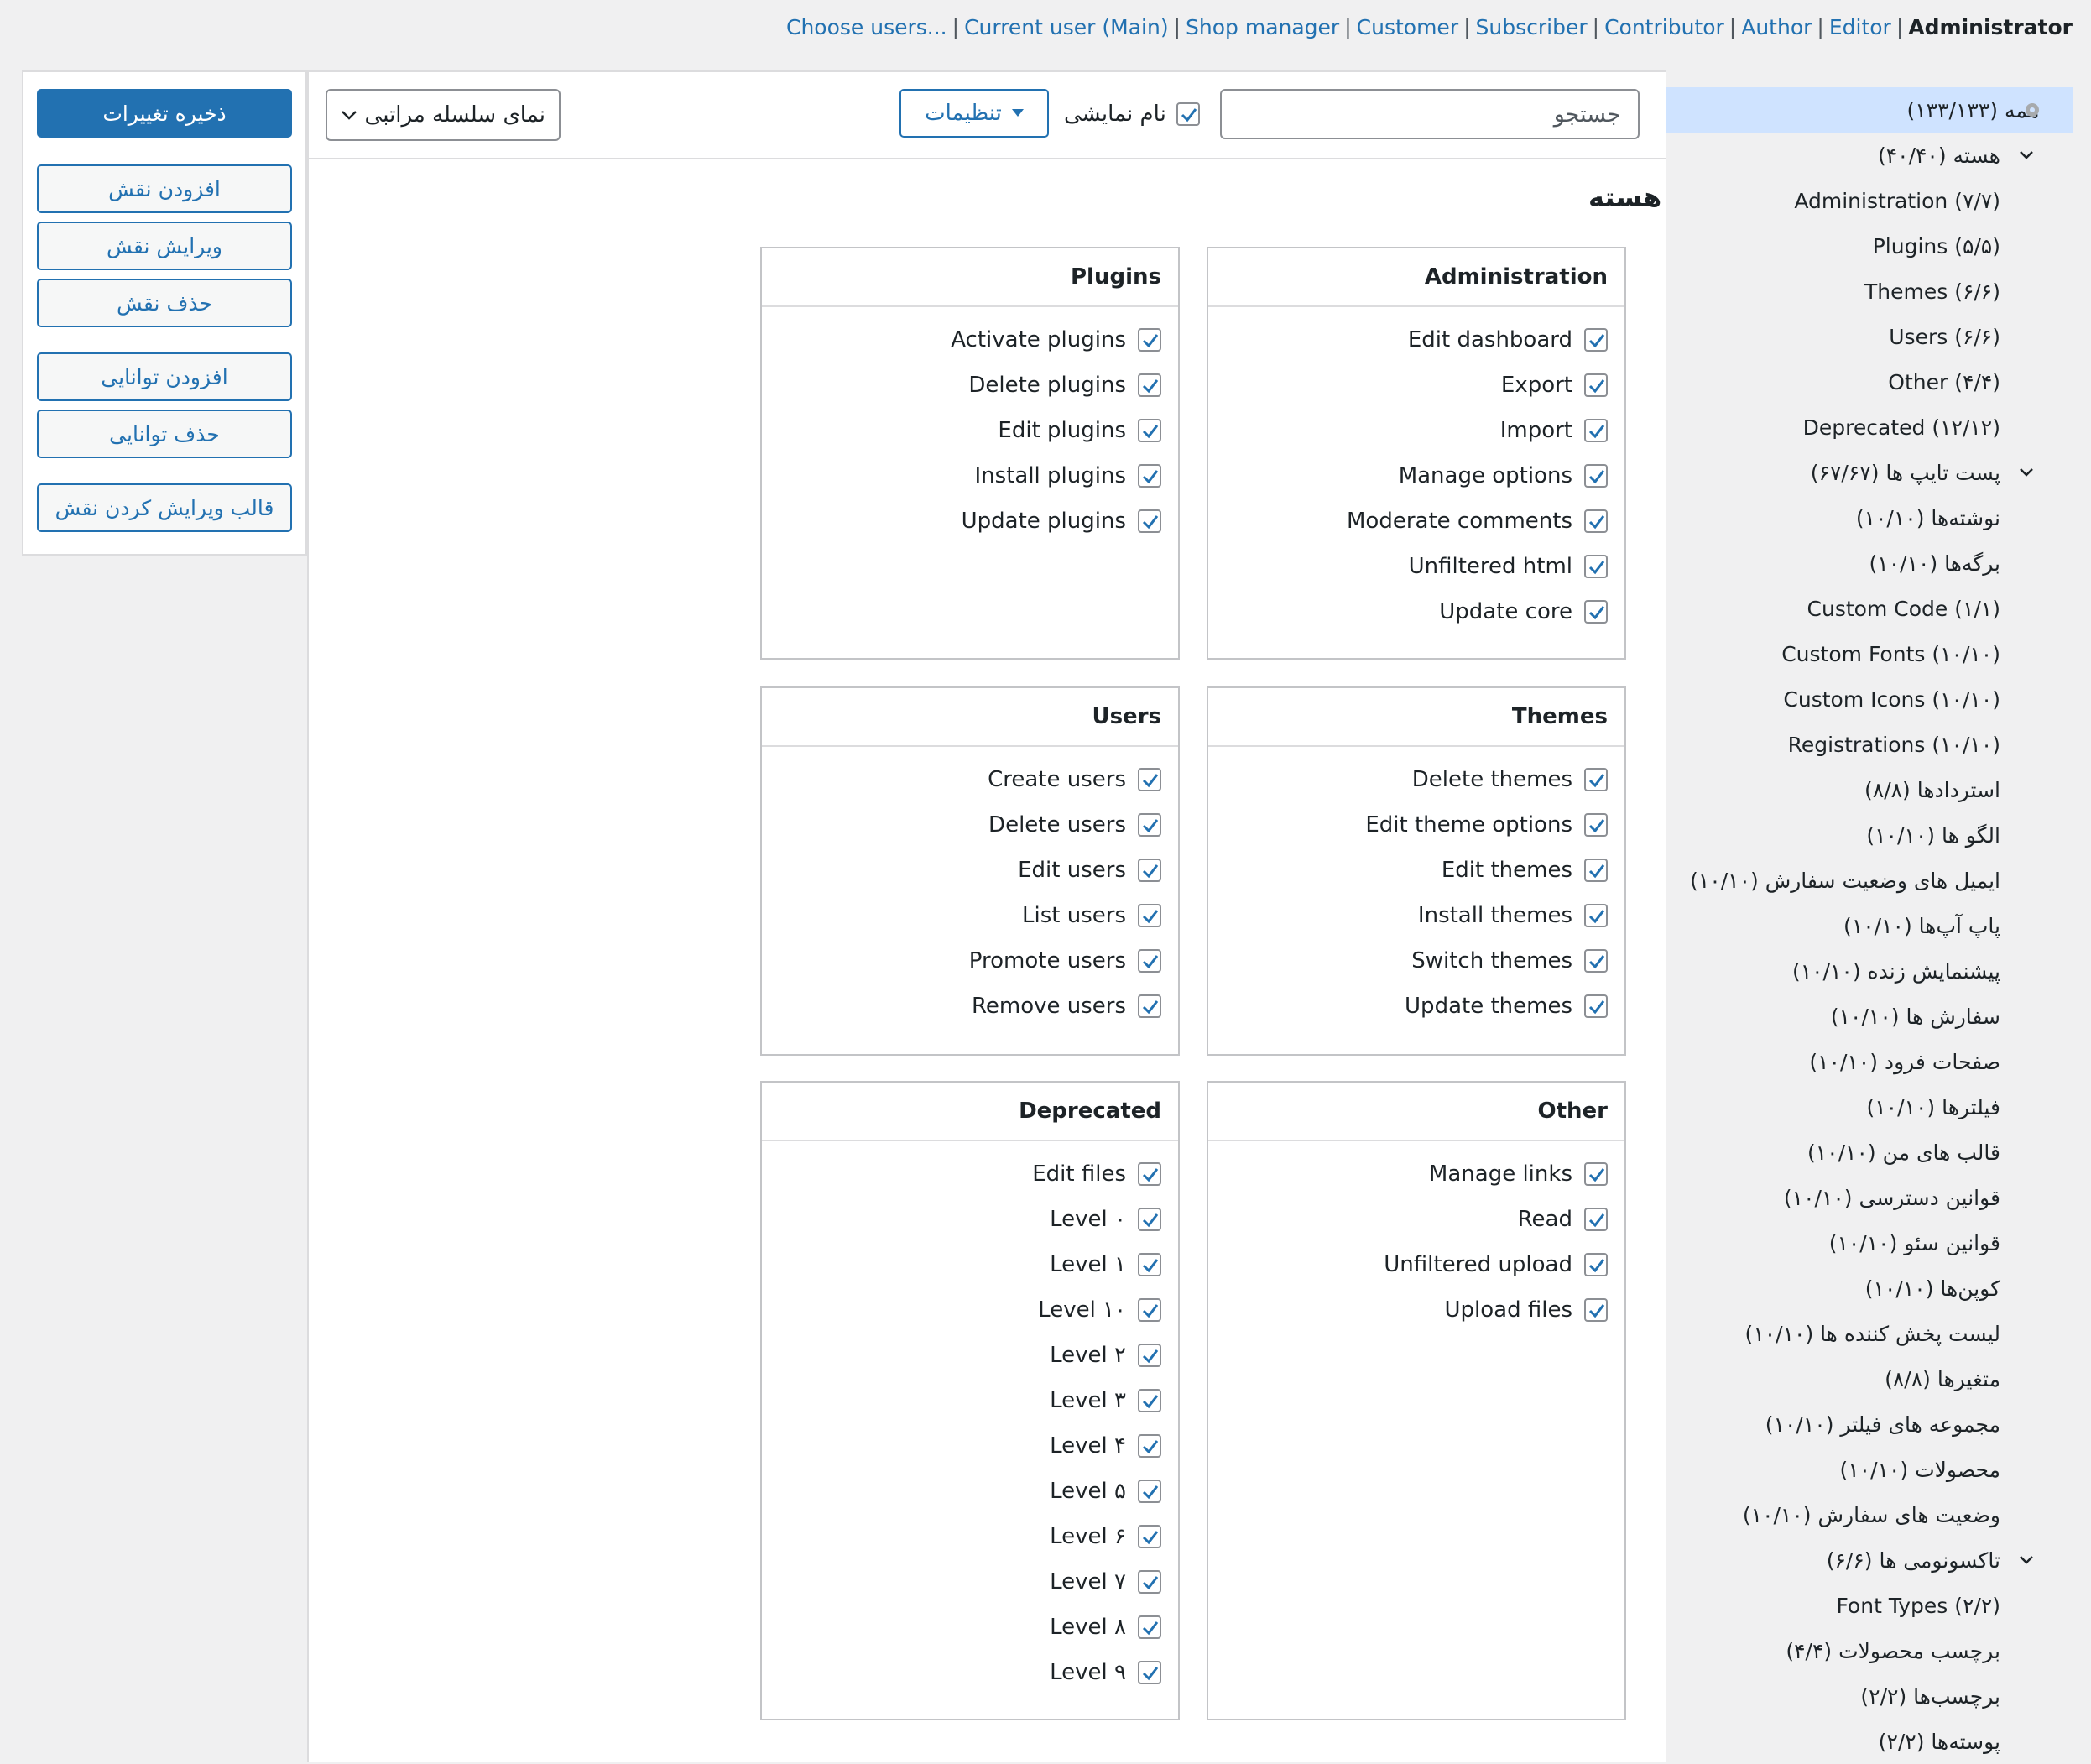 The height and width of the screenshot is (1764, 2091). Describe the element at coordinates (1664, 27) in the screenshot. I see `role-contributor: Contributor` at that location.